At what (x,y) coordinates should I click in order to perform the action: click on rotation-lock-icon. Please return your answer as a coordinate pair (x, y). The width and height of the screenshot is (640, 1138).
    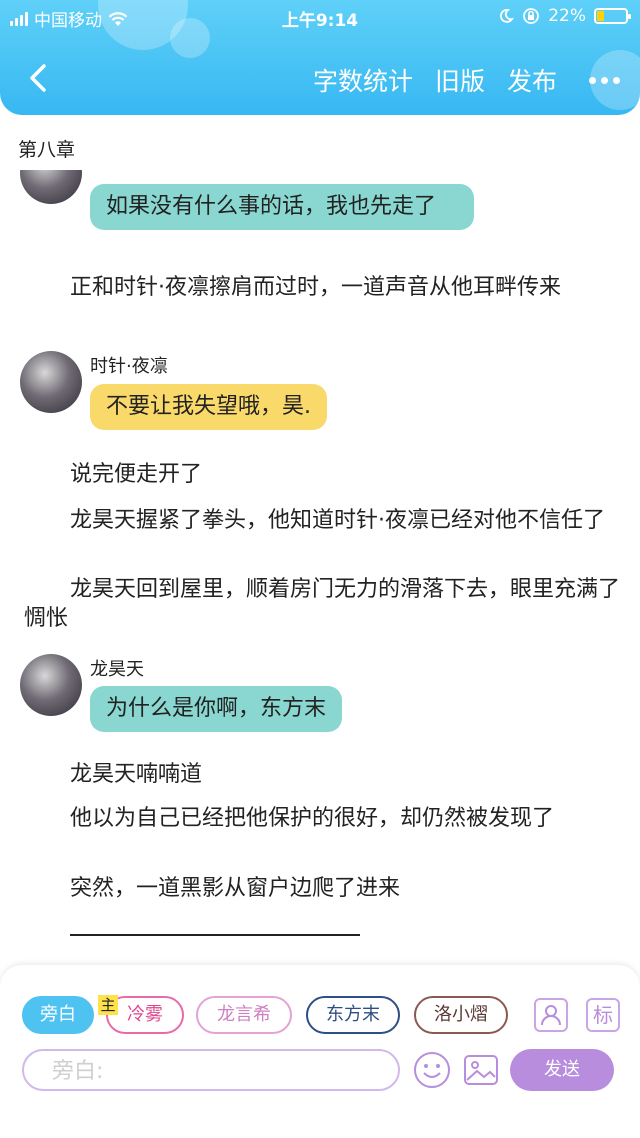
    Looking at the image, I should click on (531, 16).